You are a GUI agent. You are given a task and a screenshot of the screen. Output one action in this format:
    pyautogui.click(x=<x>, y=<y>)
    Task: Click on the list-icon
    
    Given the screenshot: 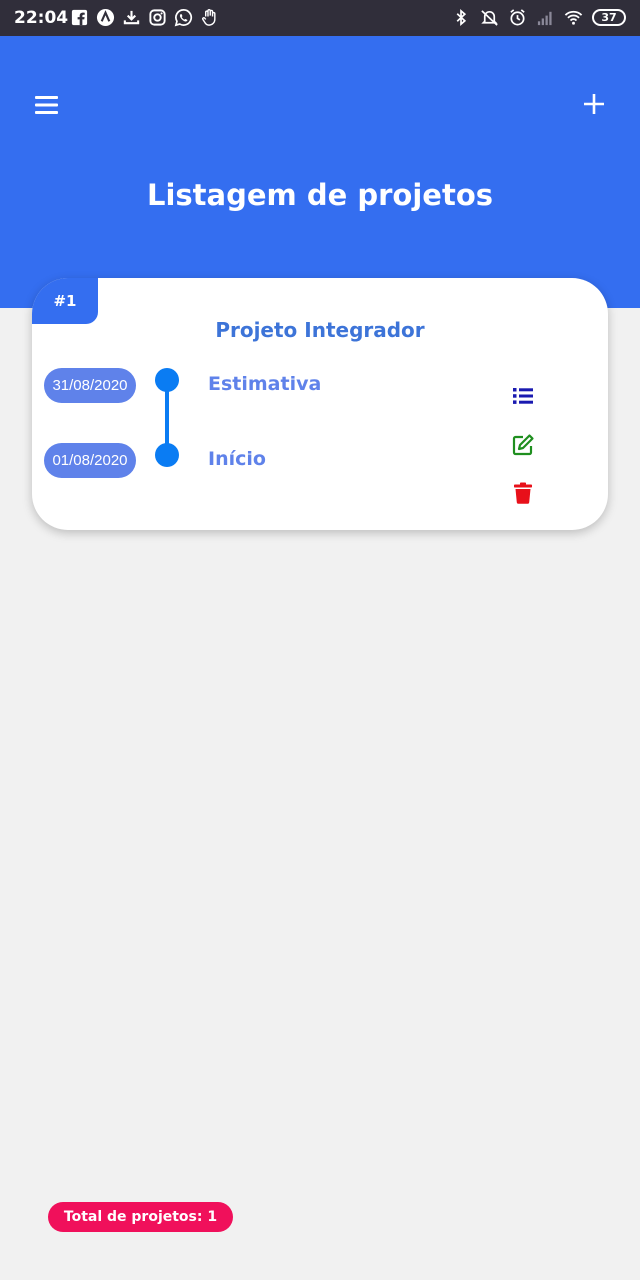 What is the action you would take?
    pyautogui.click(x=523, y=396)
    